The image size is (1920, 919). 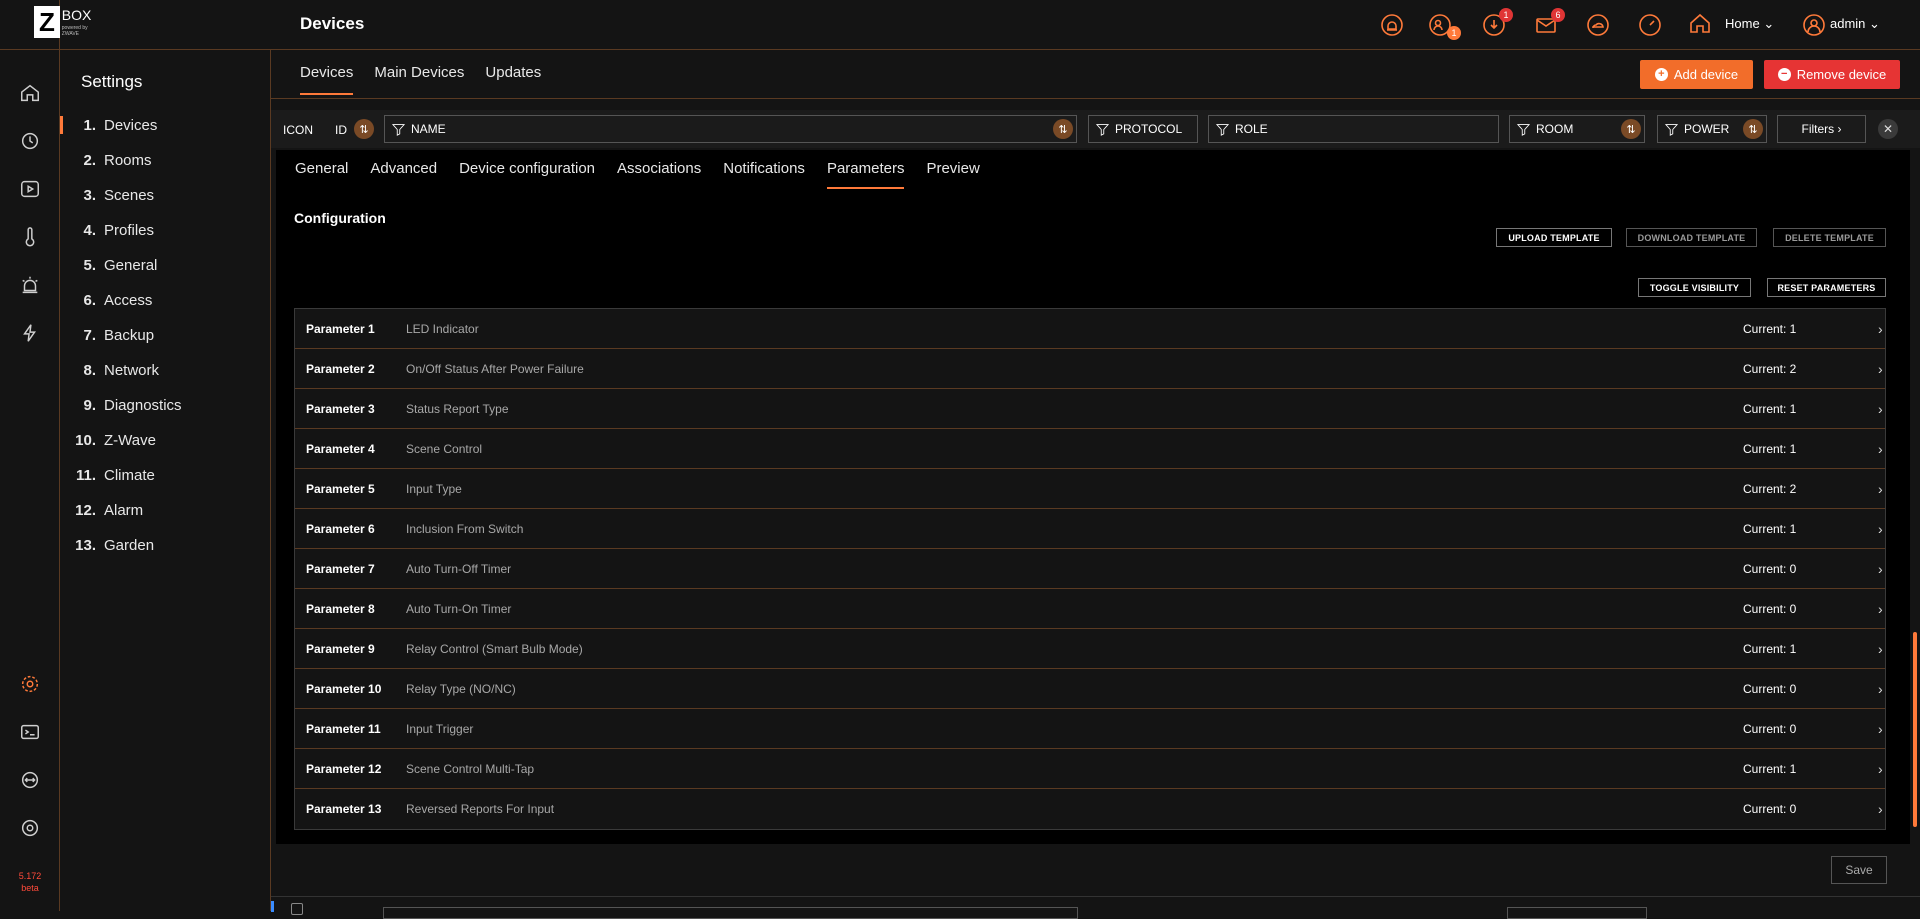 What do you see at coordinates (321, 174) in the screenshot?
I see `tab-general: General` at bounding box center [321, 174].